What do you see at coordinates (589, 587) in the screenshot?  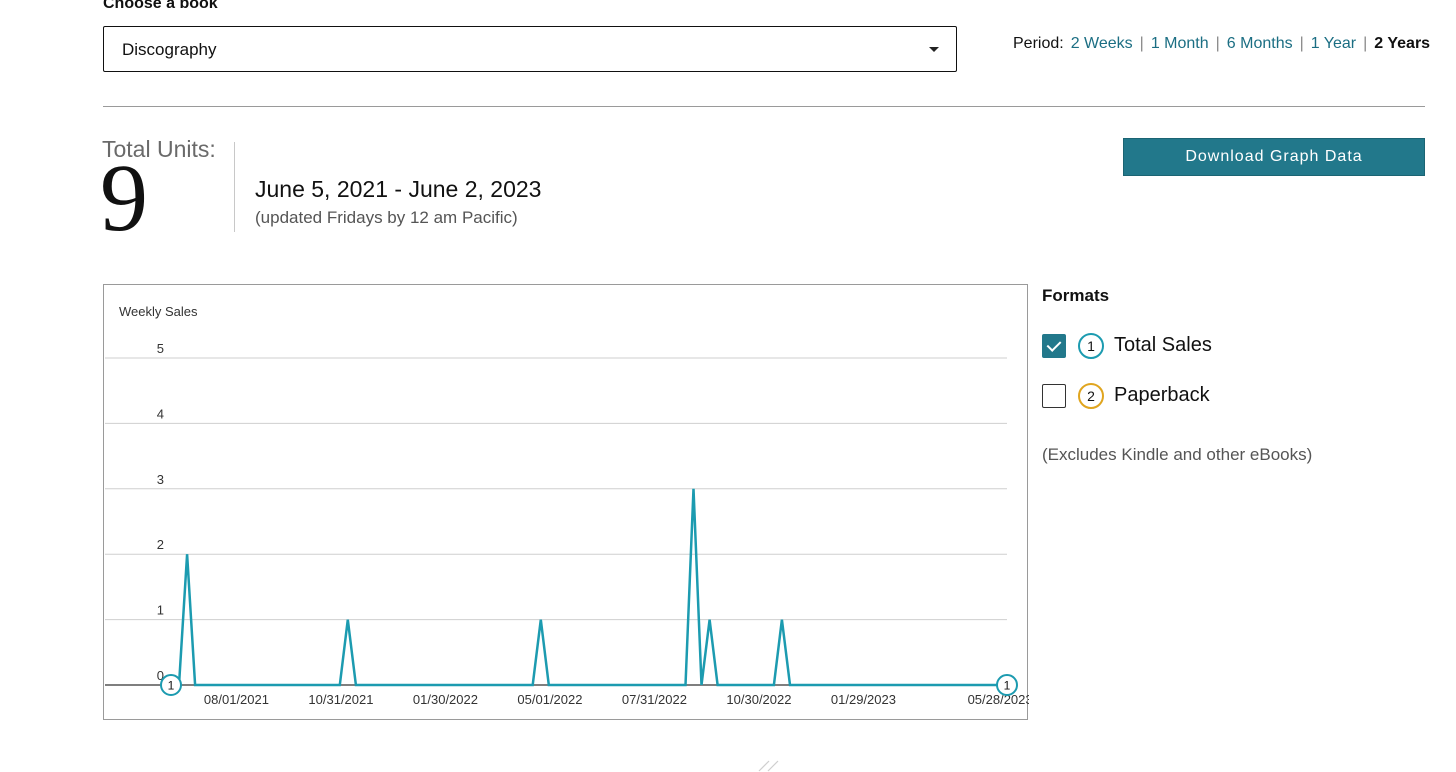 I see `total-sales-line` at bounding box center [589, 587].